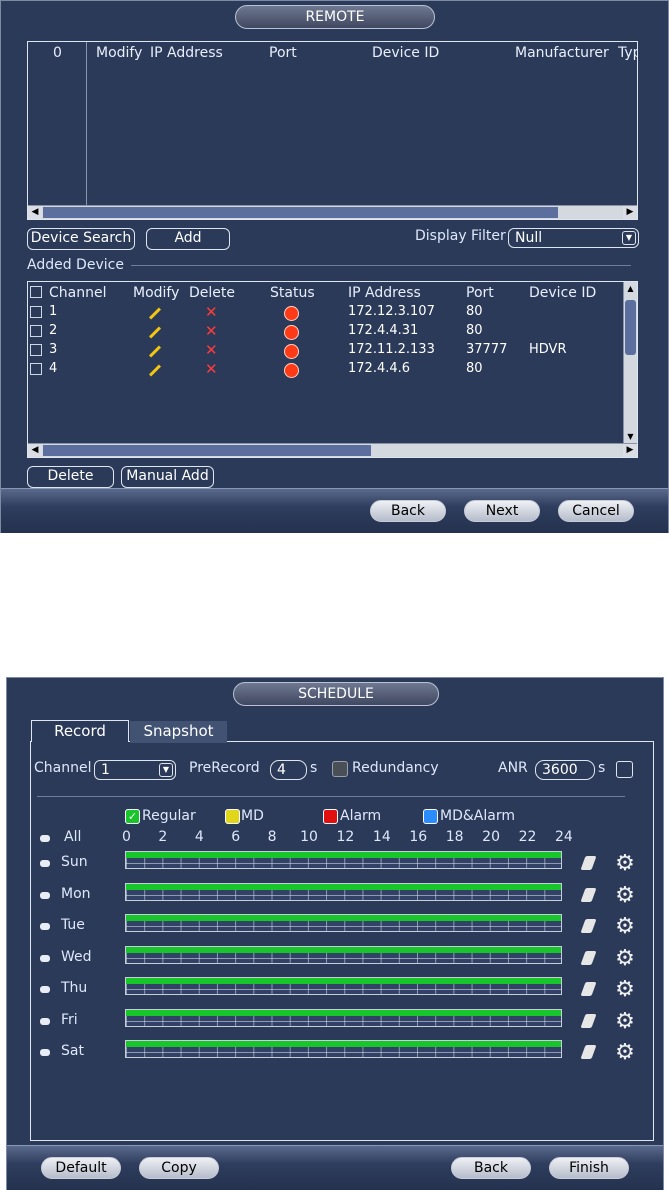  Describe the element at coordinates (70, 477) in the screenshot. I see `delete-button: Delete` at that location.